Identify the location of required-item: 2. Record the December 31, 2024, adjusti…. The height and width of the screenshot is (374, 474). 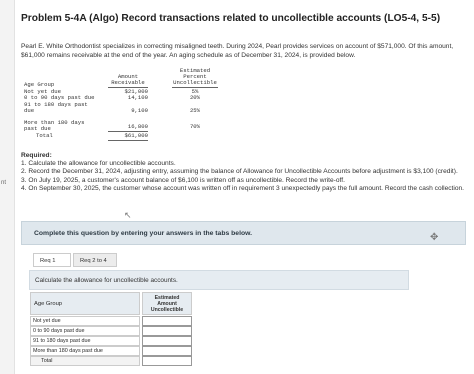
(239, 172).